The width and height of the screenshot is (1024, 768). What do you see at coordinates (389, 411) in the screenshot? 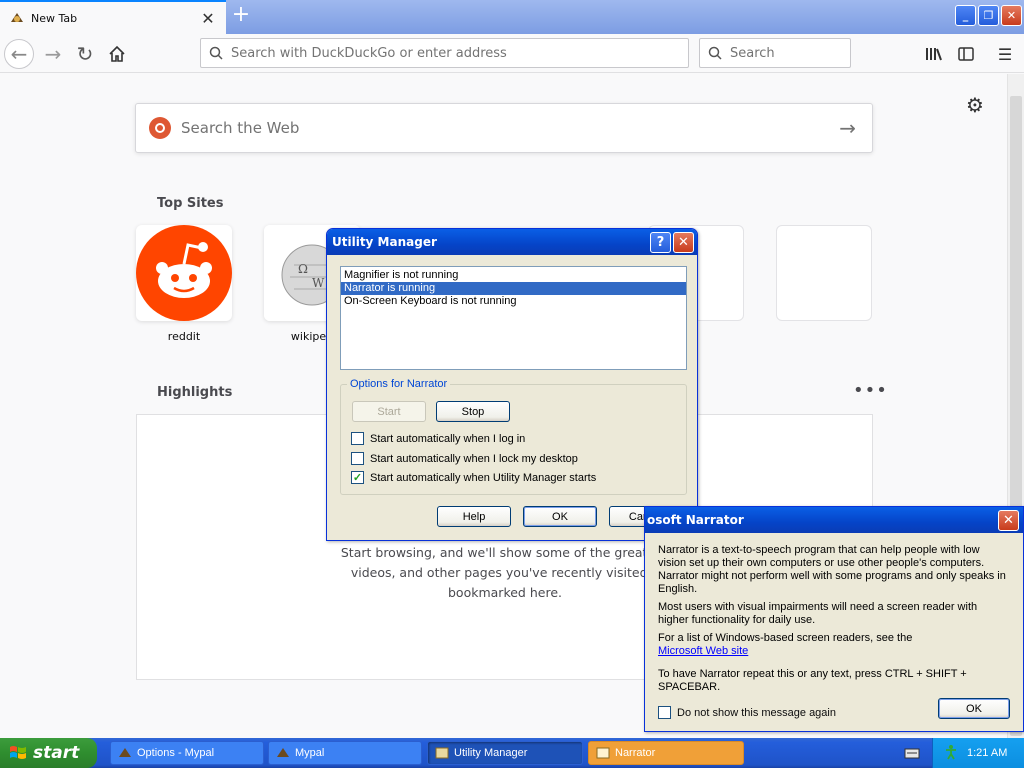
I see `start-button: Start` at bounding box center [389, 411].